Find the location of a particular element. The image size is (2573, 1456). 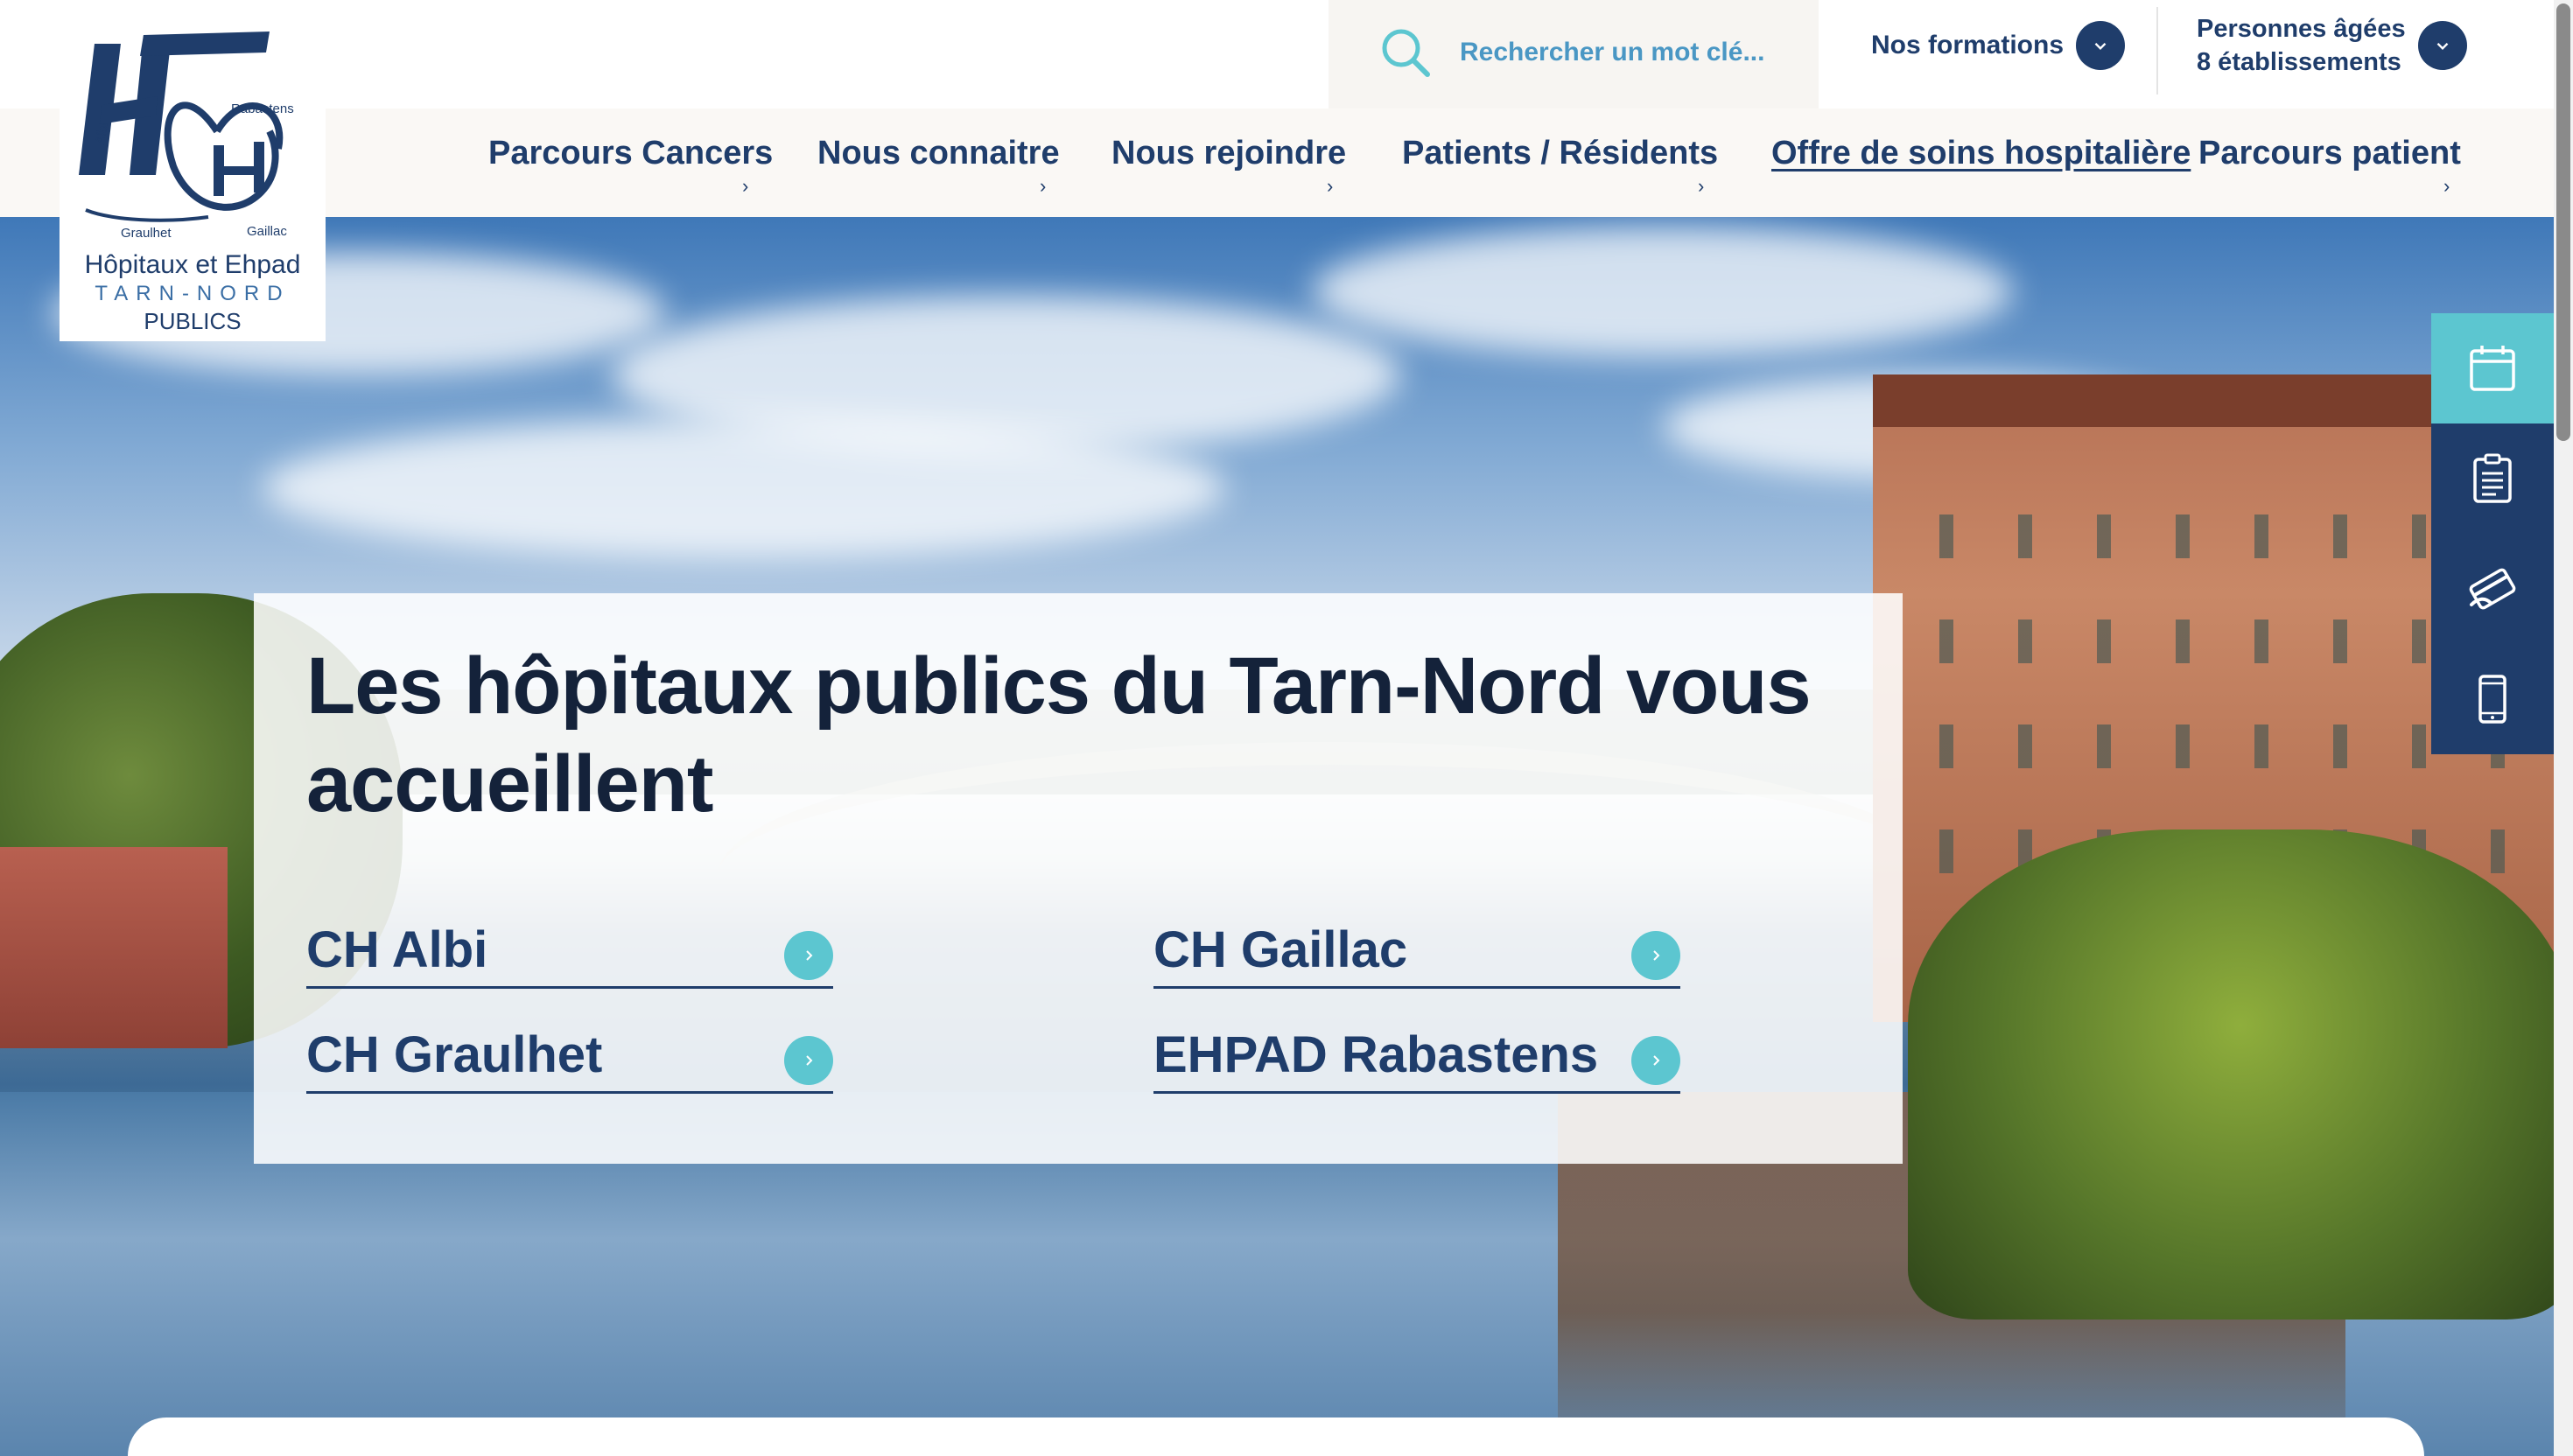

search-zone is located at coordinates (1574, 54).